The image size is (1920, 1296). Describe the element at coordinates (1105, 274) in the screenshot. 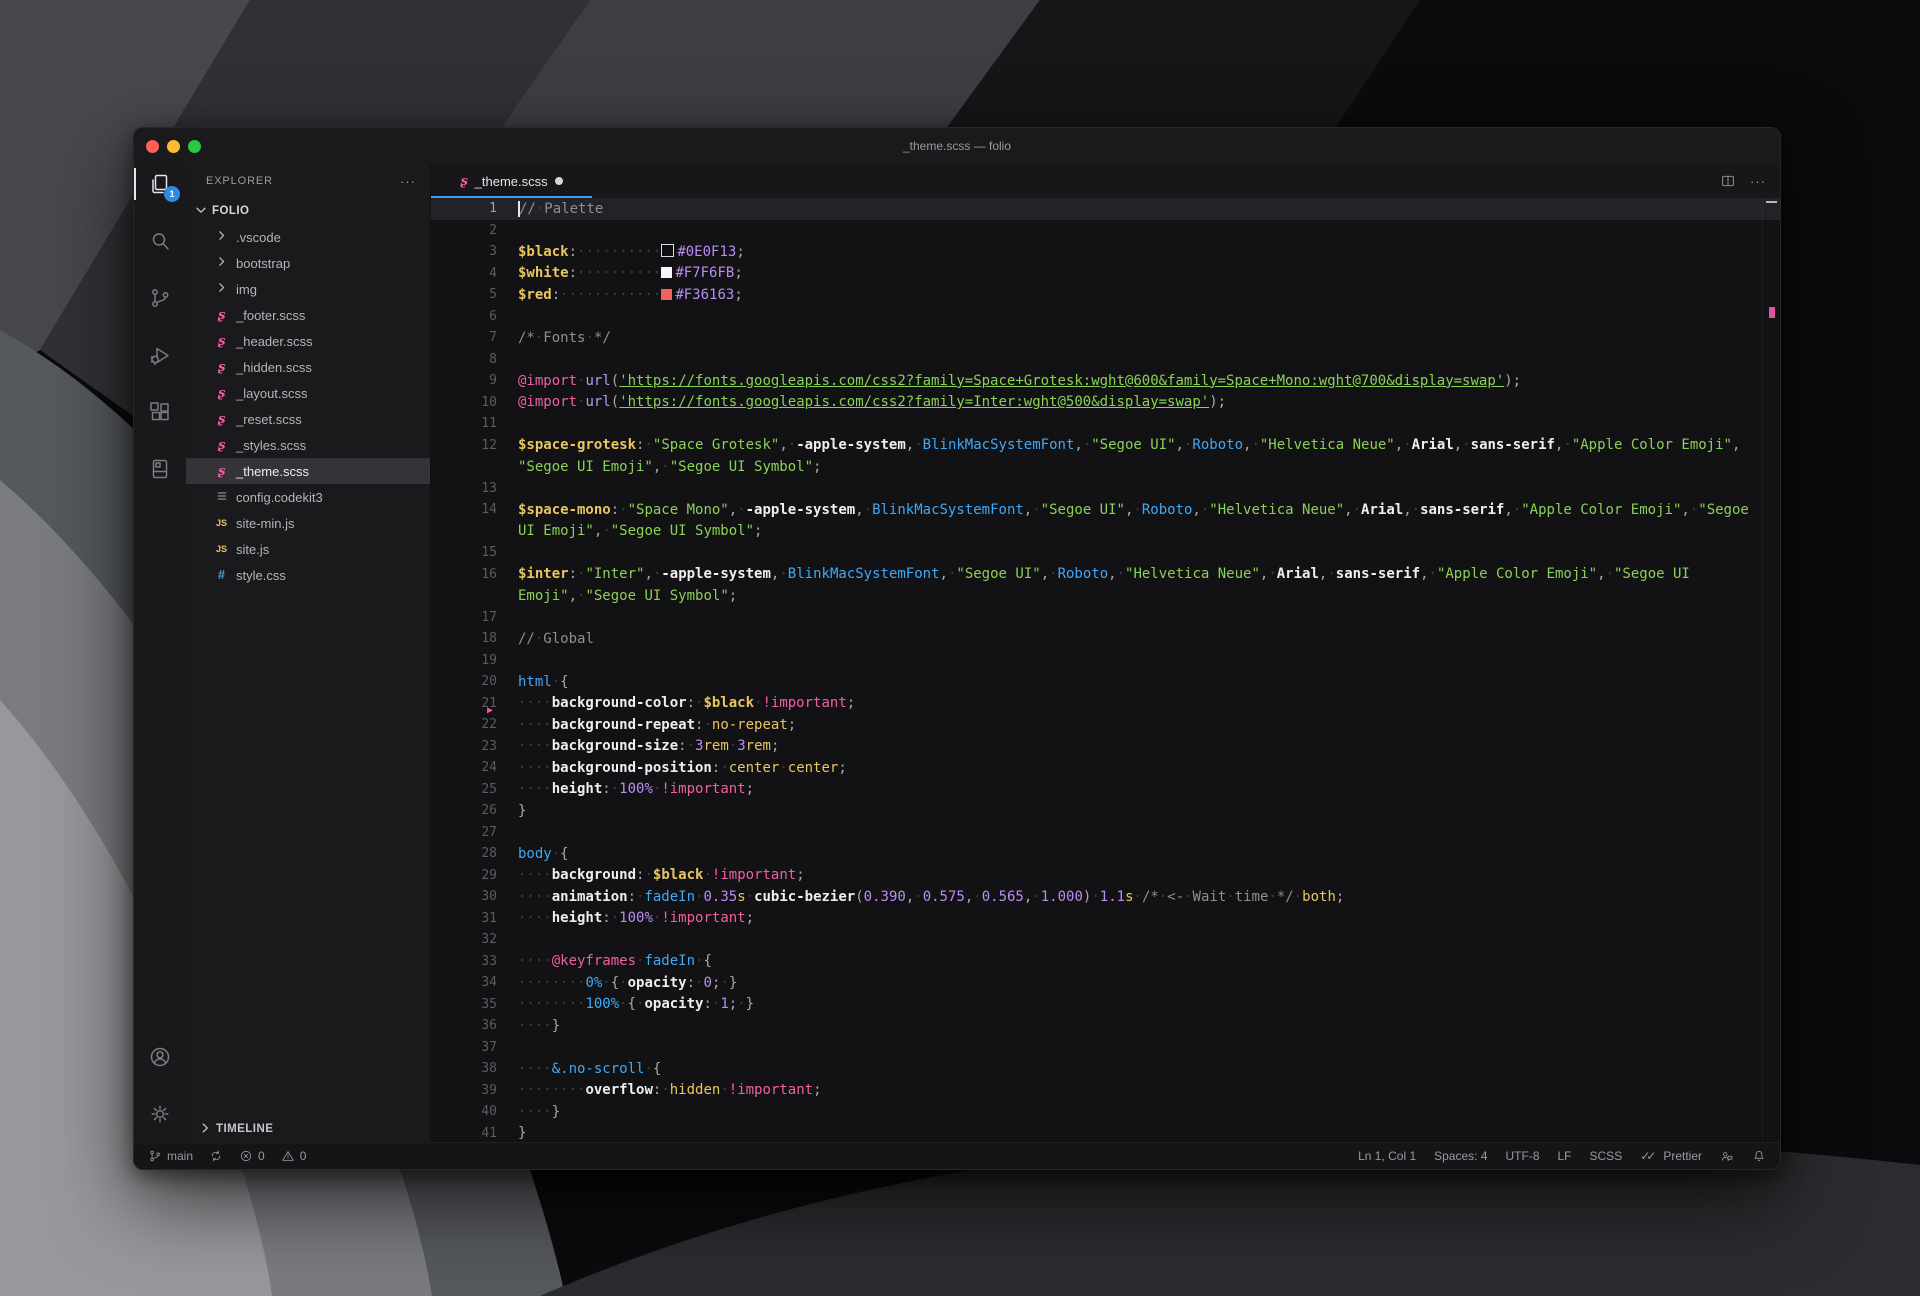

I see `code-line: 4 $white:·········· #F7F6FB;` at that location.